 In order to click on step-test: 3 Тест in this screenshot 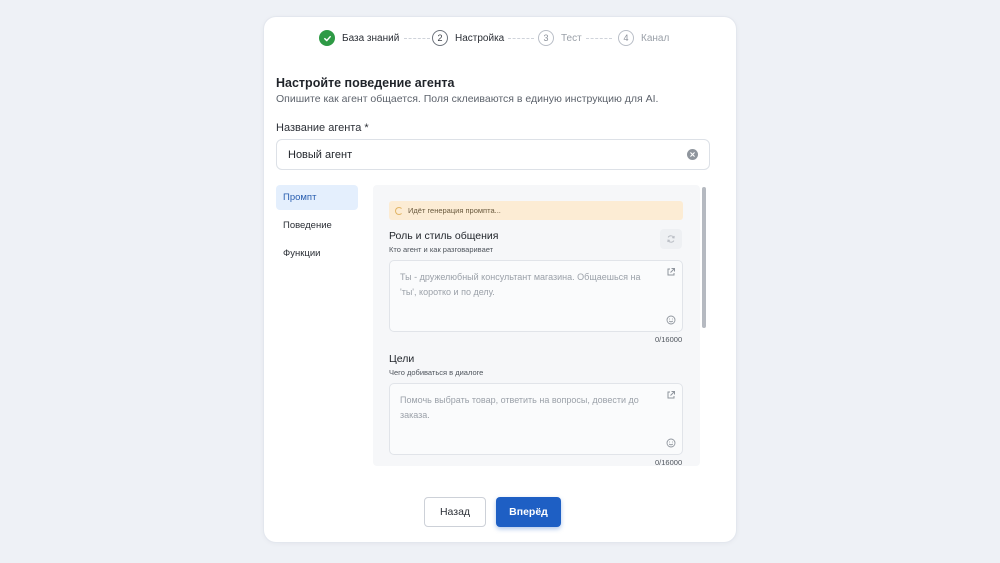, I will do `click(560, 38)`.